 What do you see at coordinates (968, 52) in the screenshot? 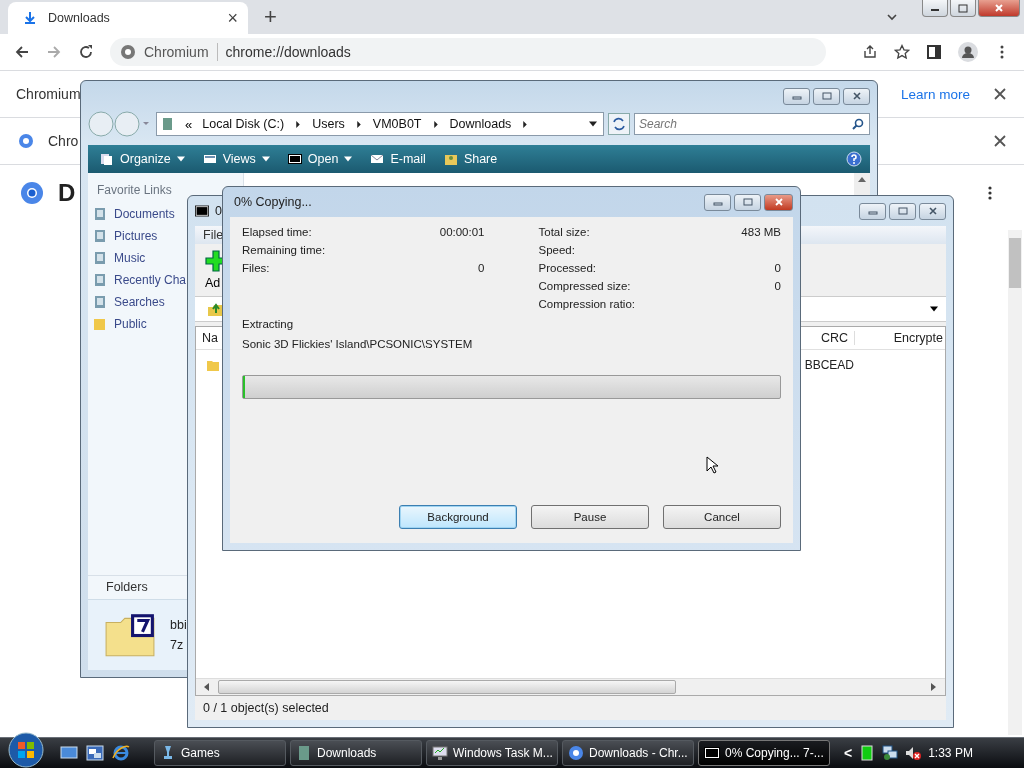
I see `profile-icon` at bounding box center [968, 52].